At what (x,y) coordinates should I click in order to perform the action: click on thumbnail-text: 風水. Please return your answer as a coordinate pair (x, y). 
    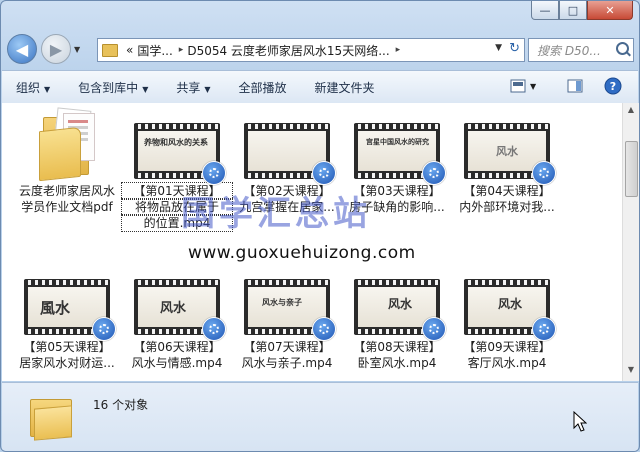
    Looking at the image, I should click on (55, 308).